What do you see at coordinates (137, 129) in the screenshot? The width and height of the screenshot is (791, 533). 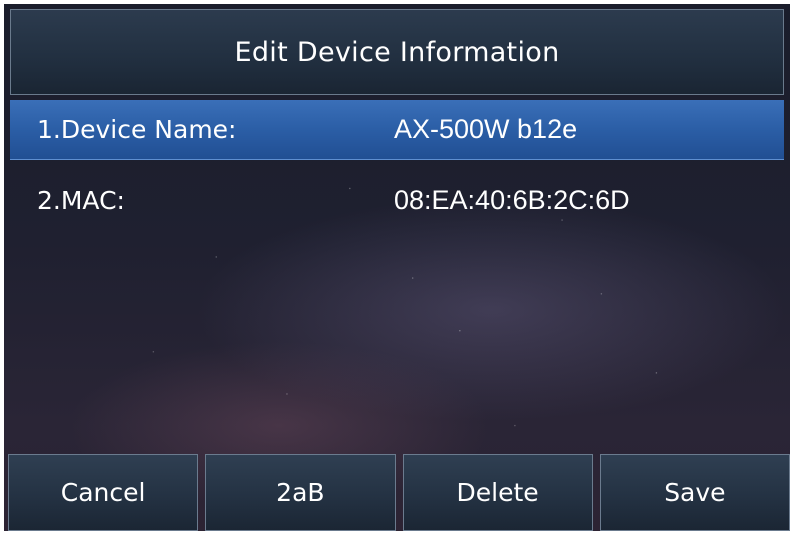 I see `device-name-label: 1.Device Name:` at bounding box center [137, 129].